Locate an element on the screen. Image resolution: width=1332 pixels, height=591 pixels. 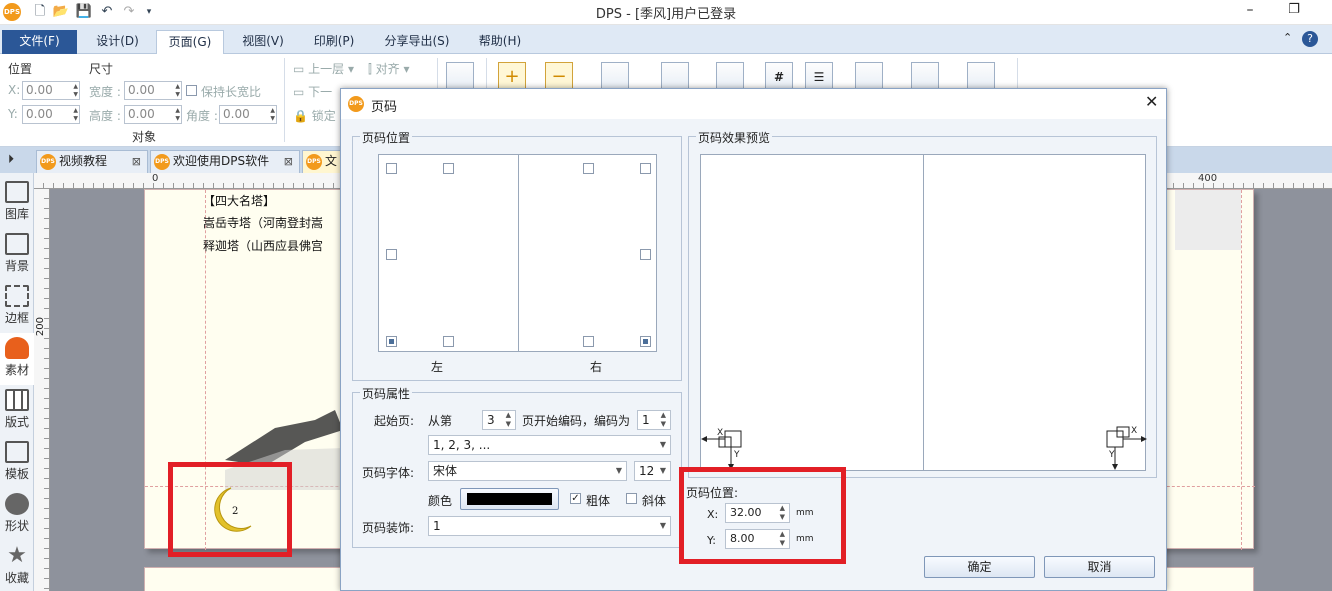
border-button: 边框 is located at coordinates (17, 307).